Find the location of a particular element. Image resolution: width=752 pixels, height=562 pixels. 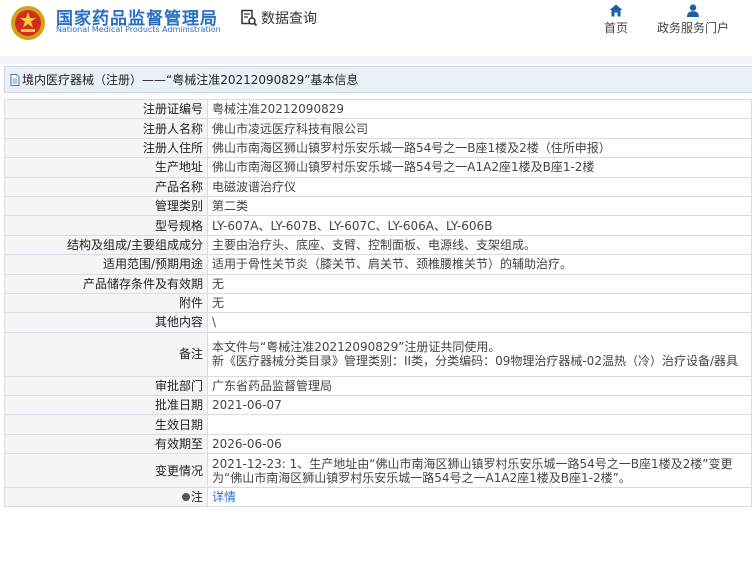

nav-home-label: 首页 is located at coordinates (615, 28).